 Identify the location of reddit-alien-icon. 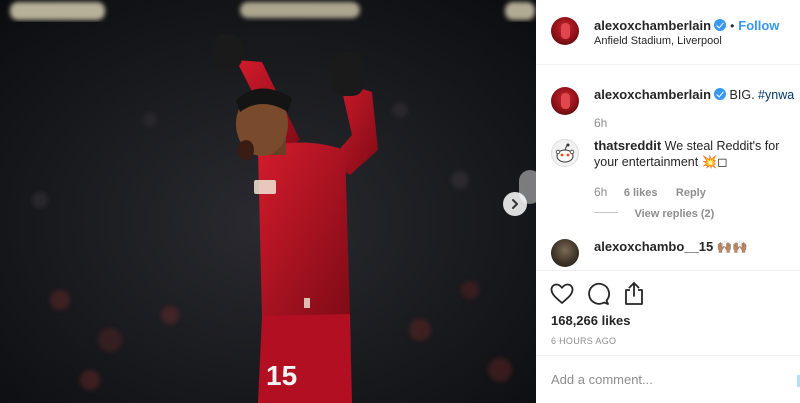
(565, 153).